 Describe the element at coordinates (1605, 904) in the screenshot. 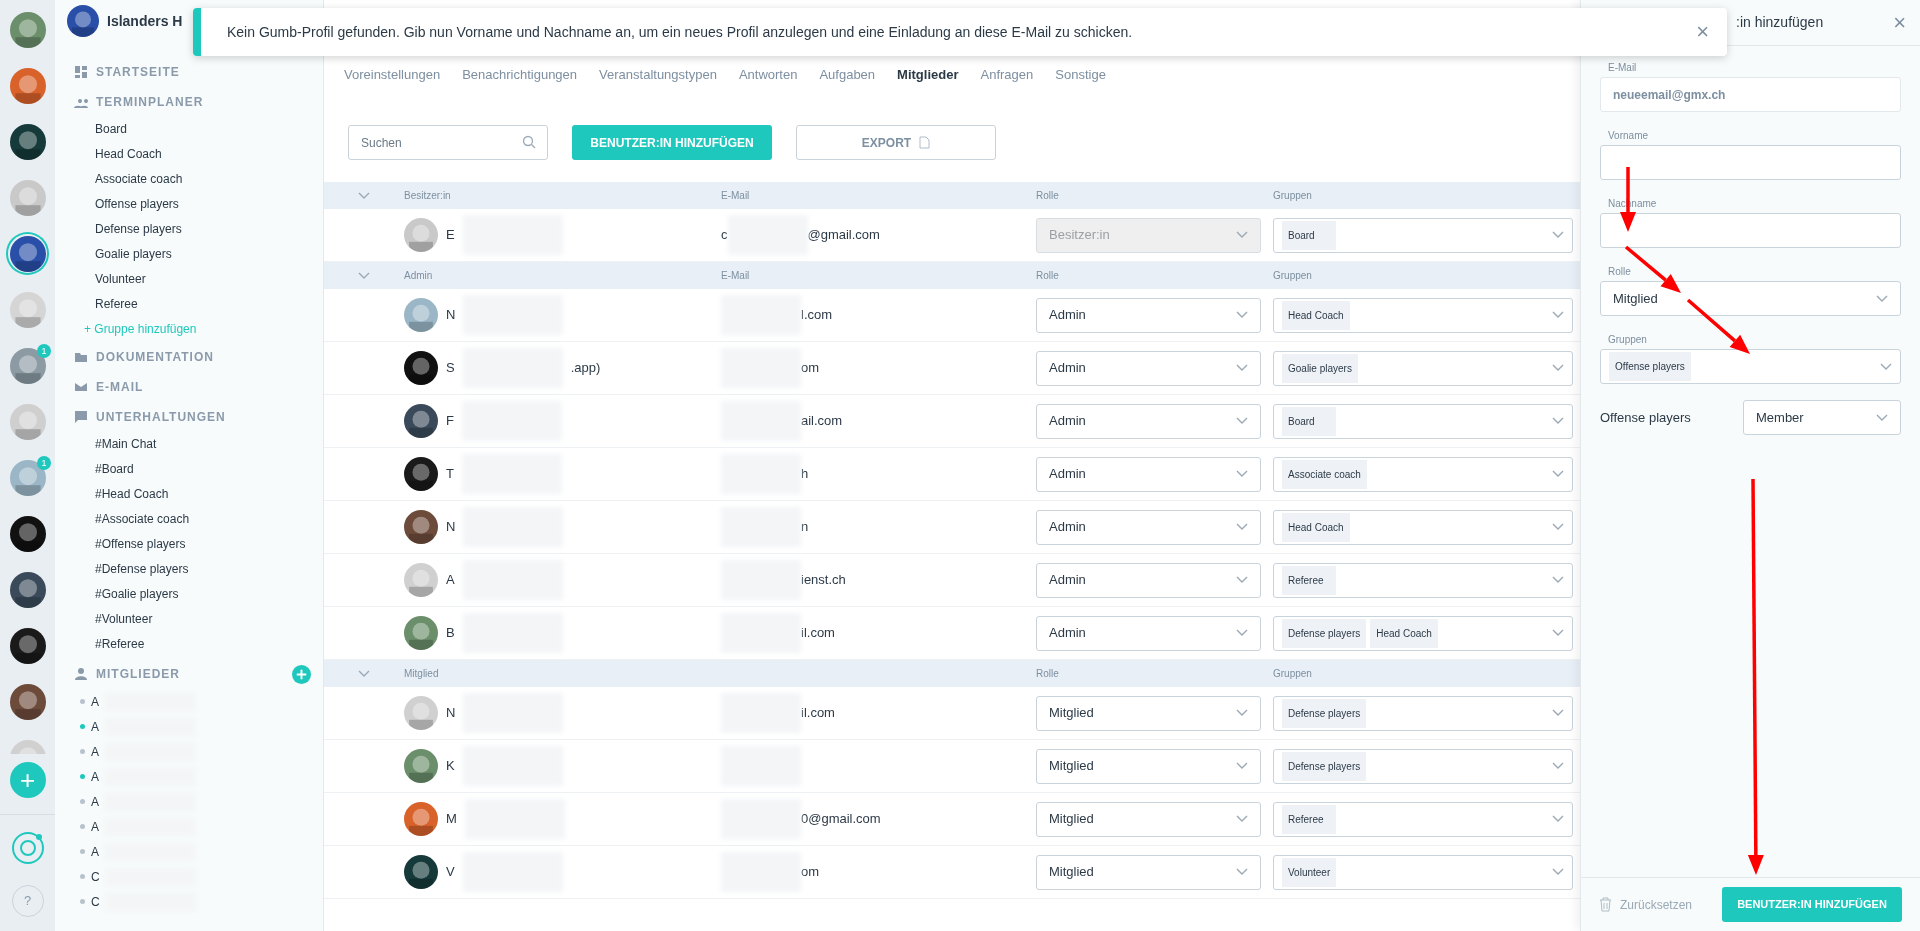

I see `trash-icon` at that location.